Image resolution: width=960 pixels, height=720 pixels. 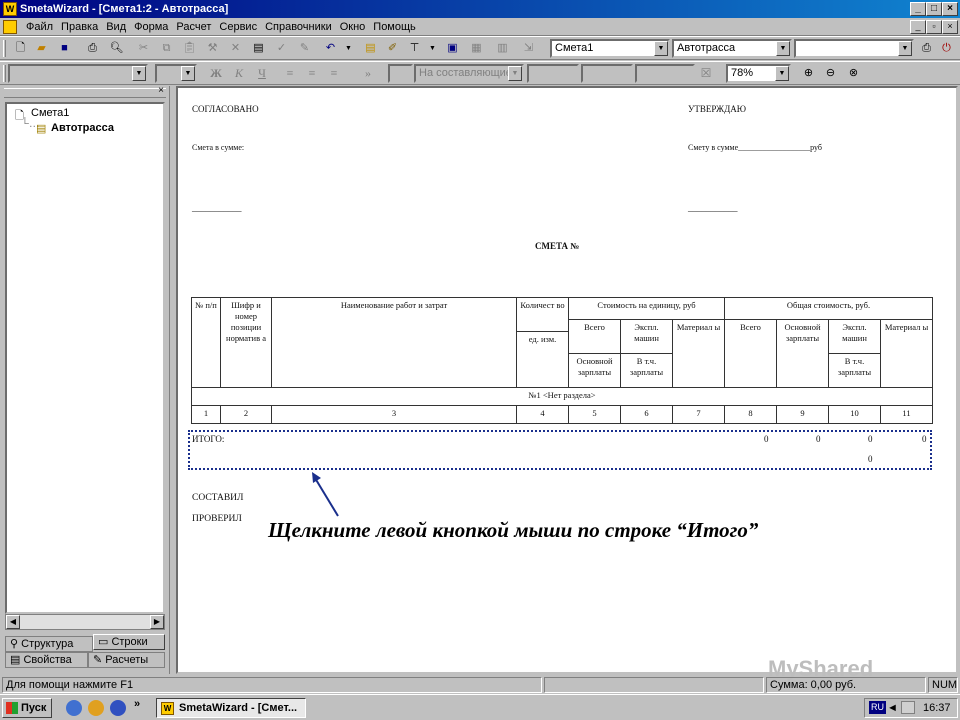 What do you see at coordinates (528, 48) in the screenshot?
I see `export-icon: ⇲` at bounding box center [528, 48].